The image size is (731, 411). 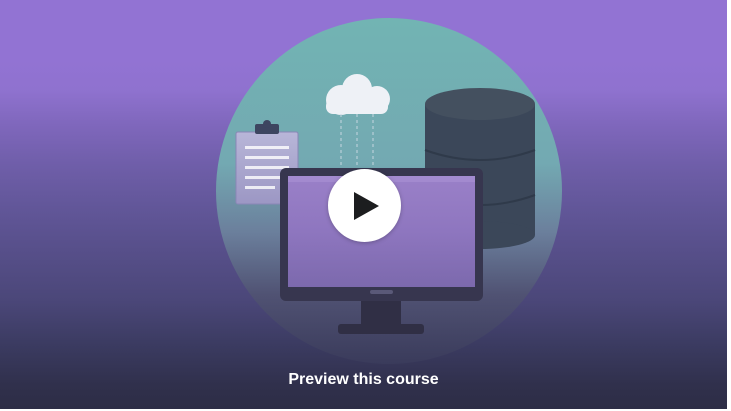 I want to click on play-icon, so click(x=366, y=206).